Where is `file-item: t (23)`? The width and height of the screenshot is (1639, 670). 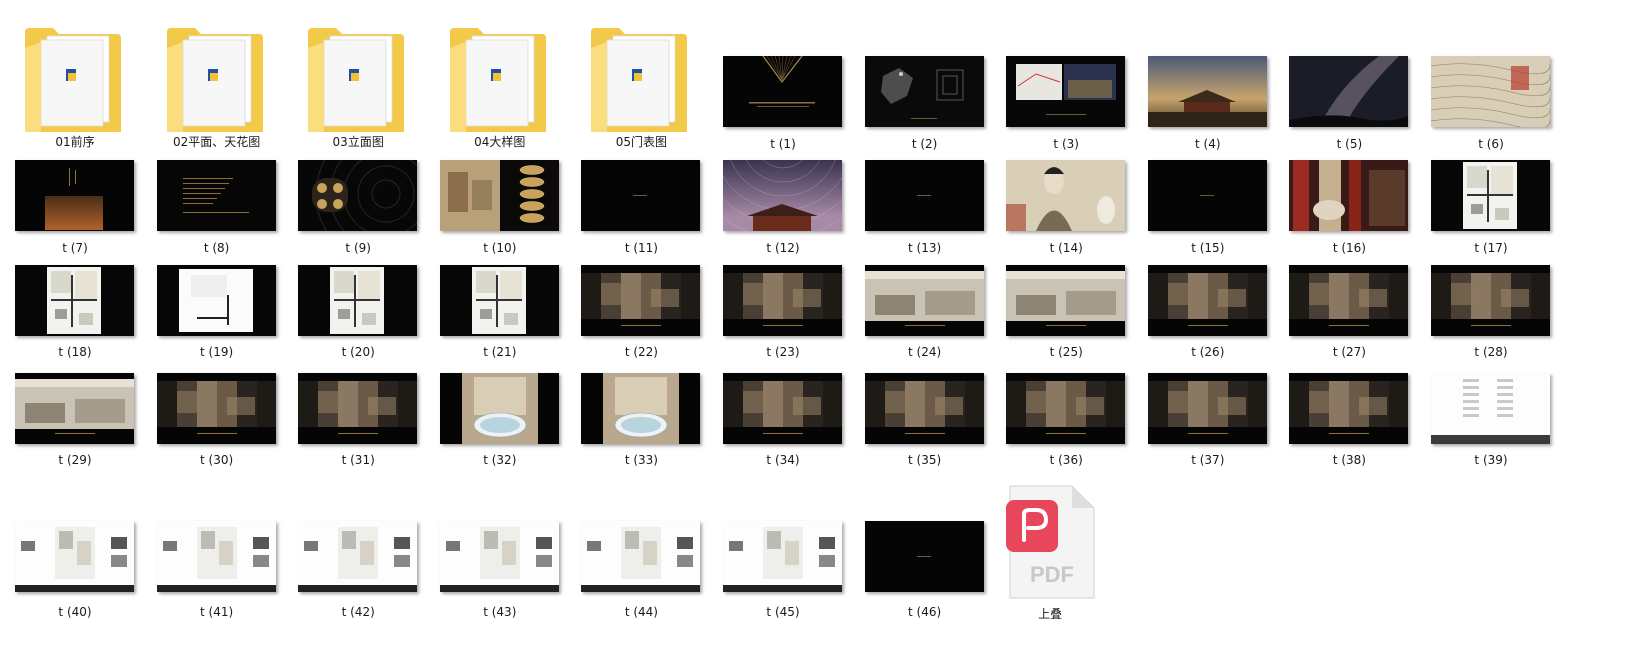 file-item: t (23) is located at coordinates (783, 314).